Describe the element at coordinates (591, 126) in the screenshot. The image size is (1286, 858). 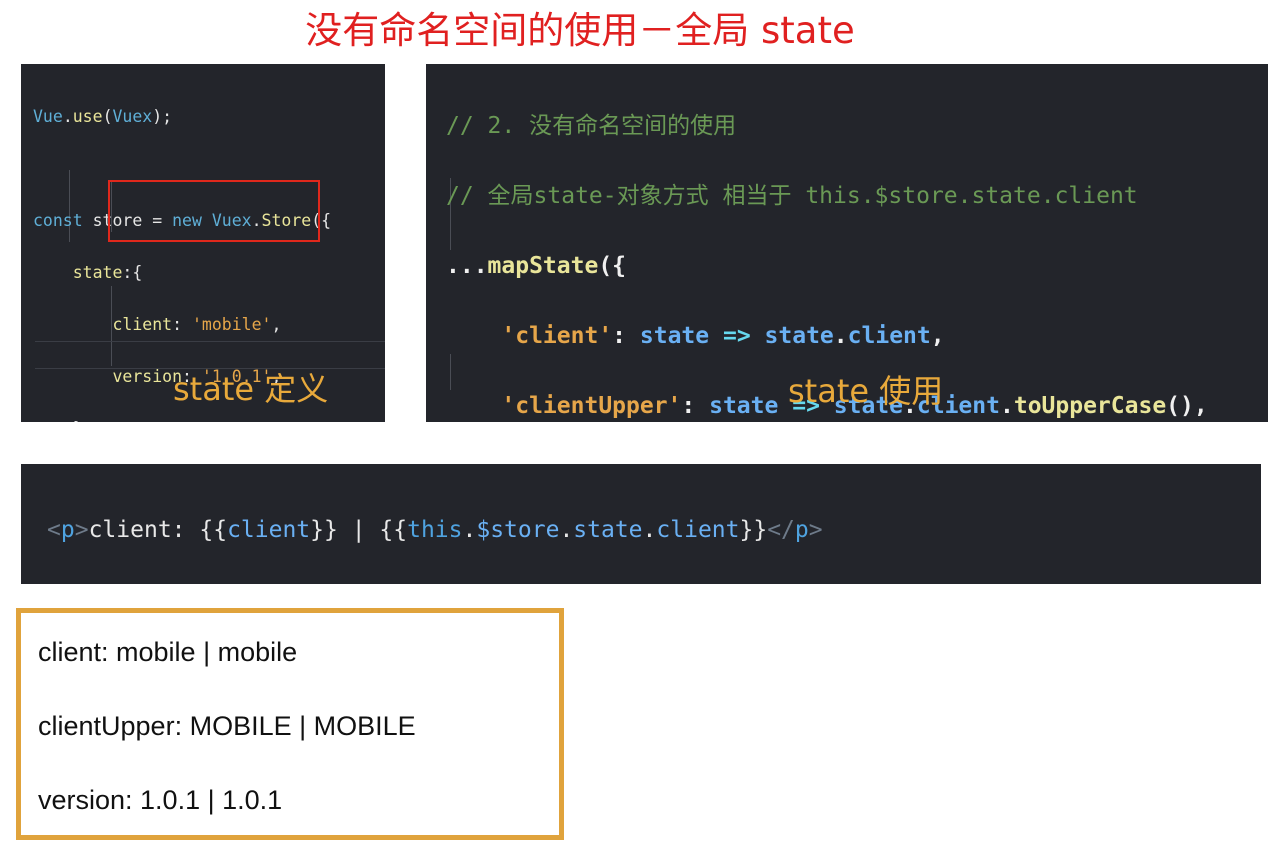
I see `code-comment: // 2. 没有命名空间的使用` at that location.